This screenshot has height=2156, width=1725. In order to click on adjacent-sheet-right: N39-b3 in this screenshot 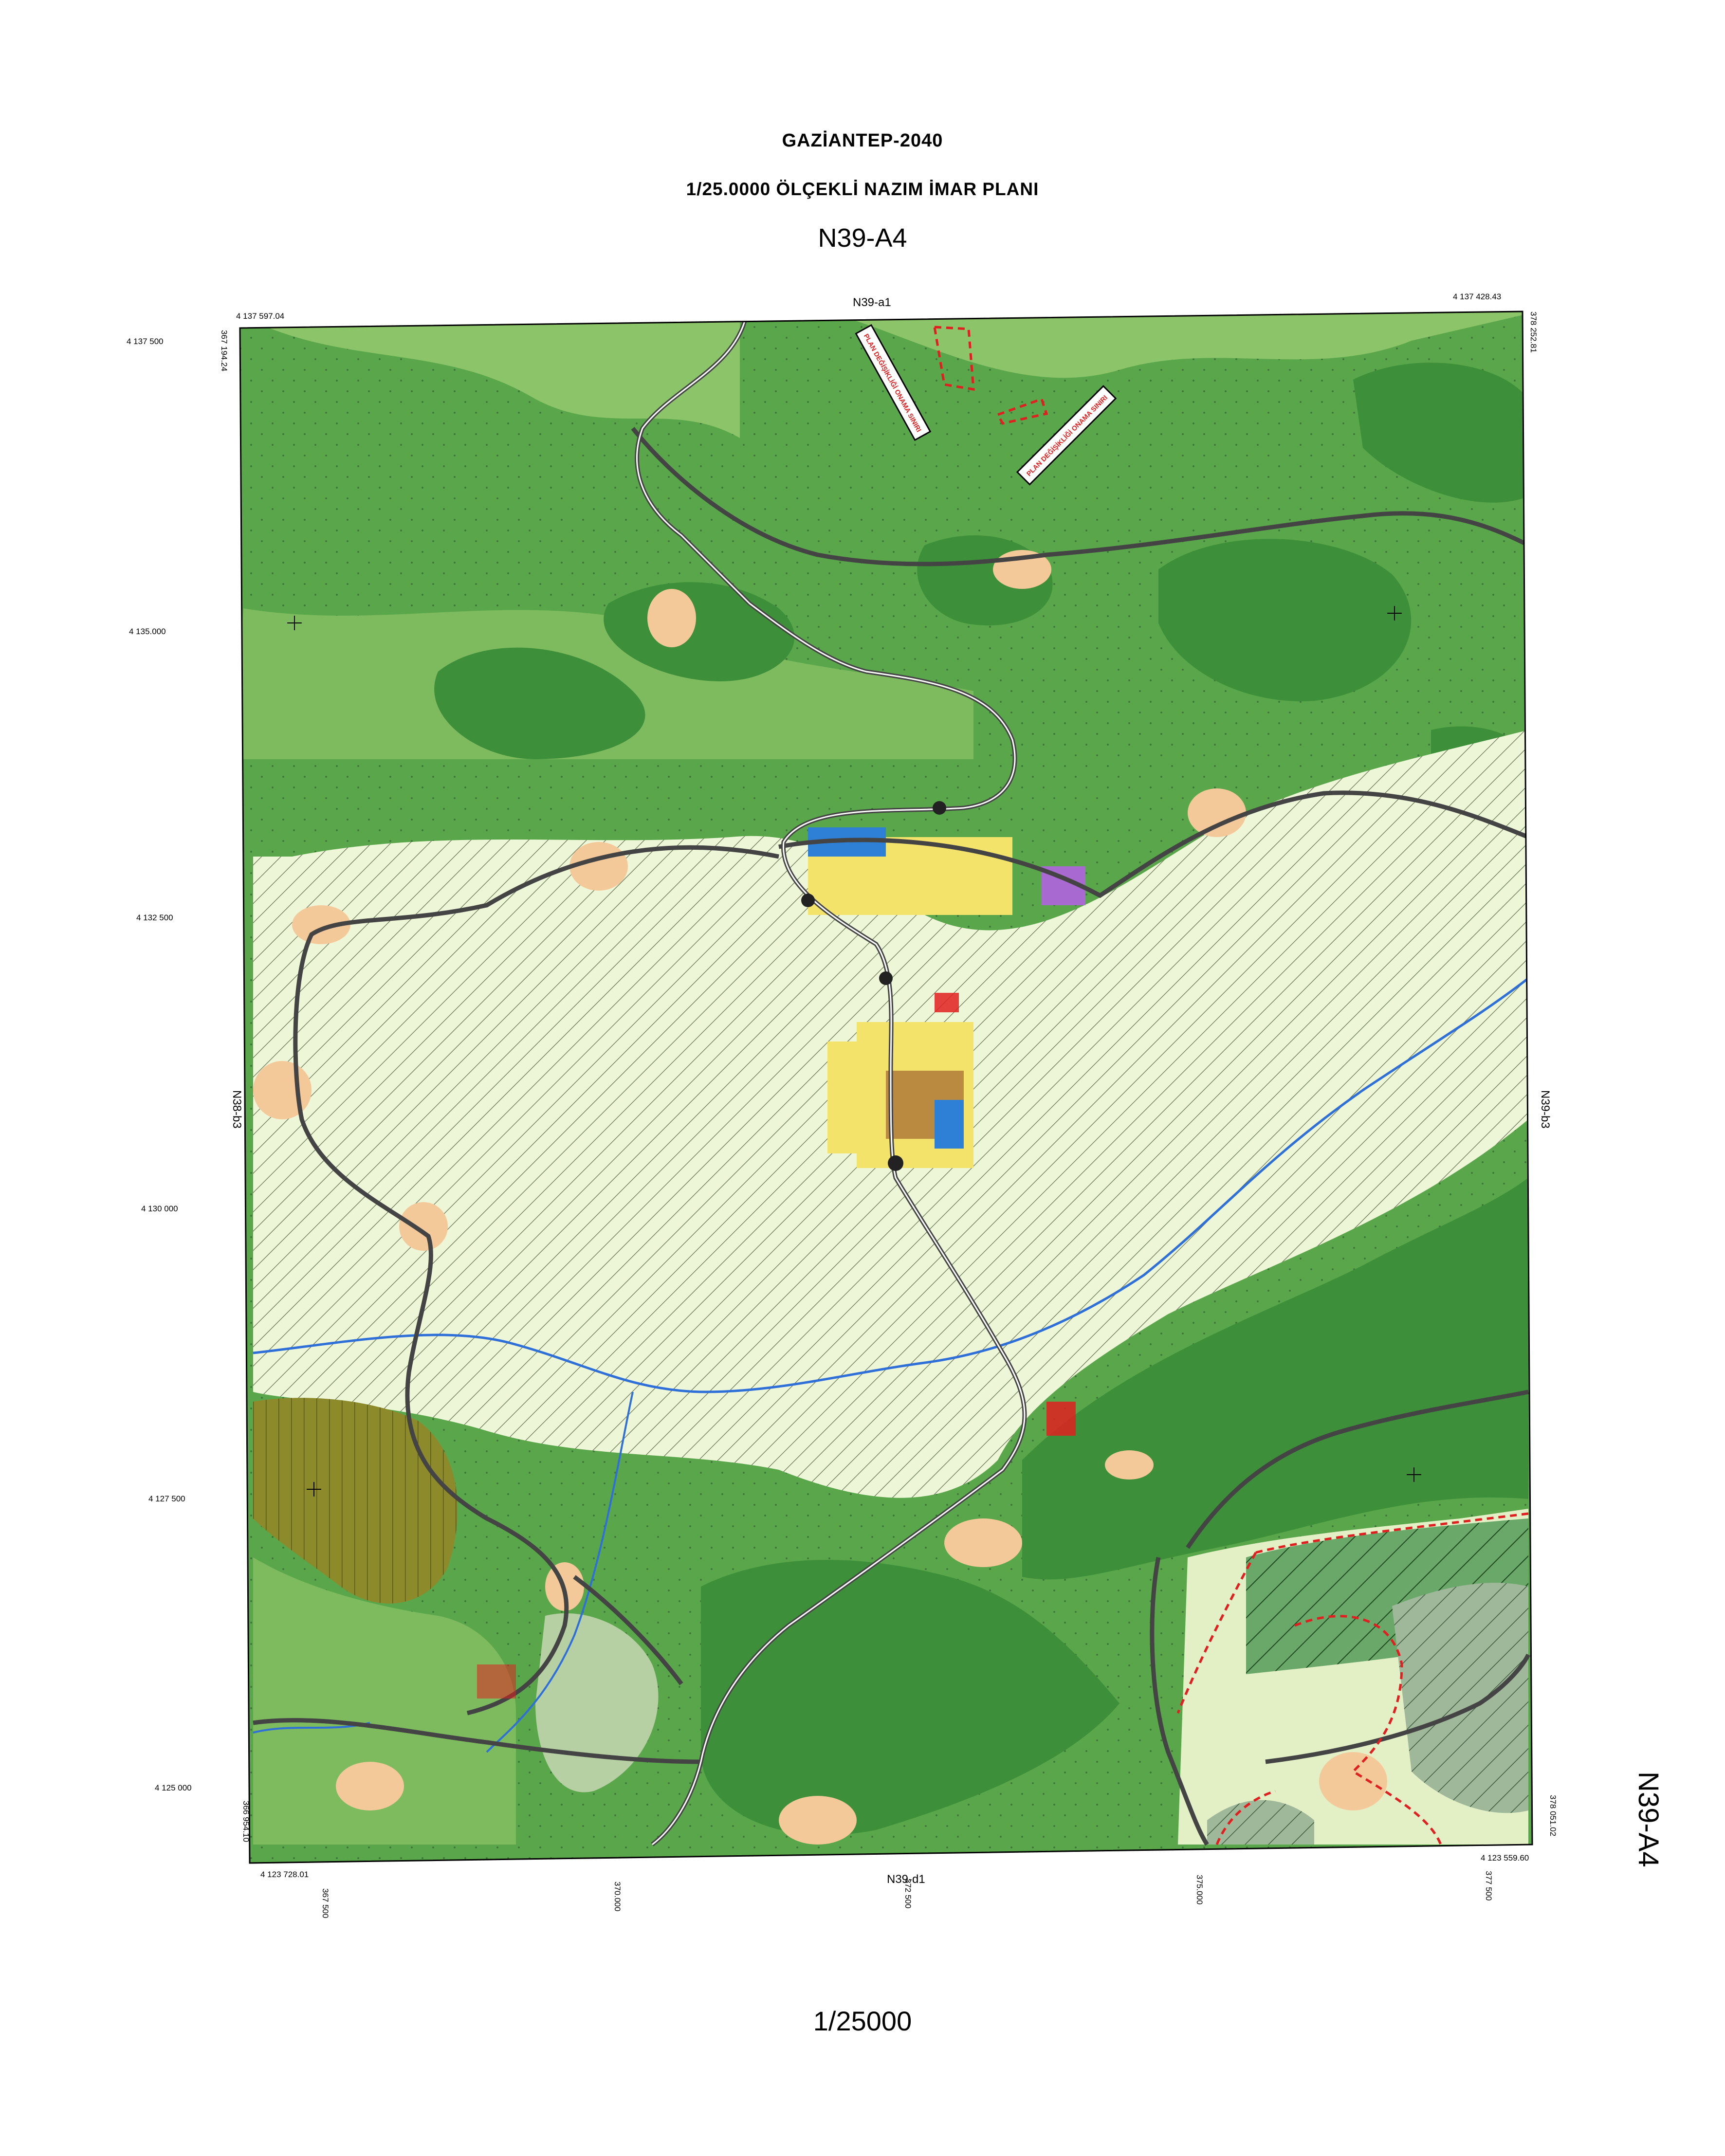, I will do `click(1545, 1109)`.